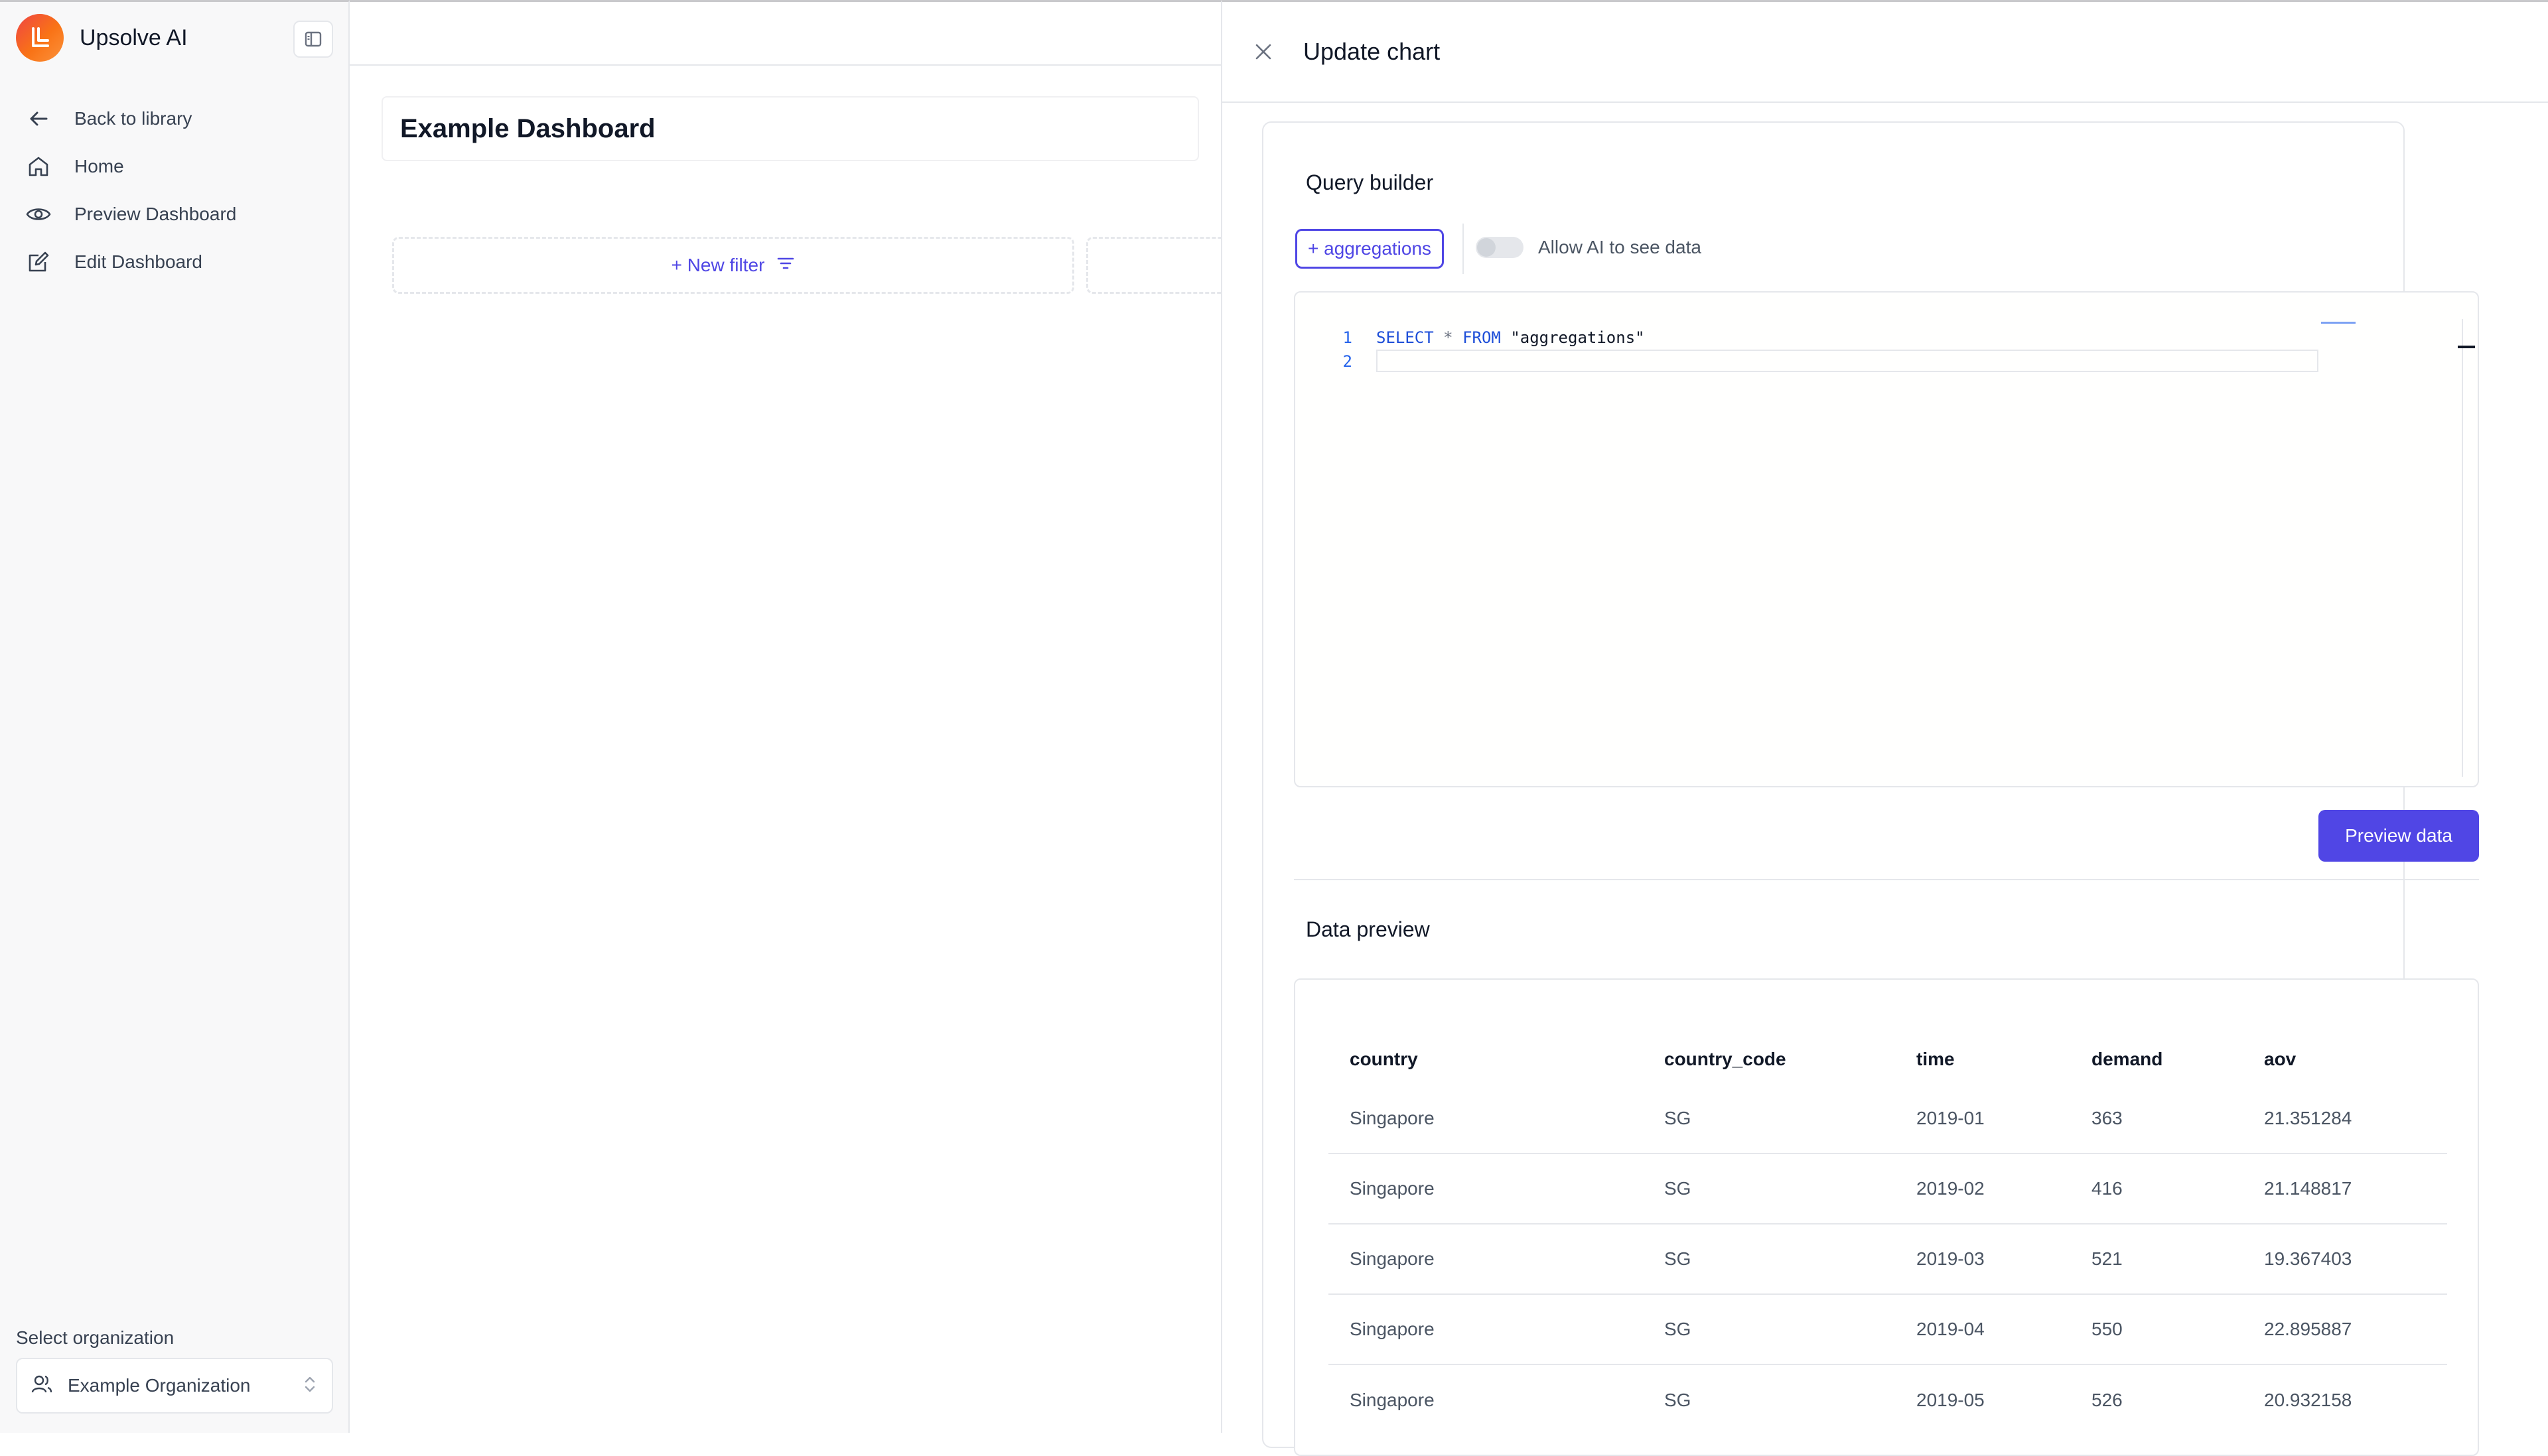 The width and height of the screenshot is (2548, 1456). What do you see at coordinates (134, 38) in the screenshot?
I see `app-name: Upsolve AI` at bounding box center [134, 38].